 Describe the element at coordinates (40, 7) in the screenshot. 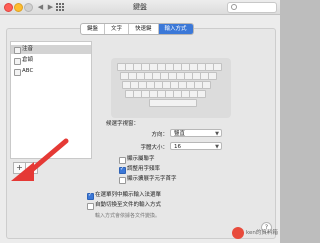

I see `back-arrow-icon: ◀` at that location.